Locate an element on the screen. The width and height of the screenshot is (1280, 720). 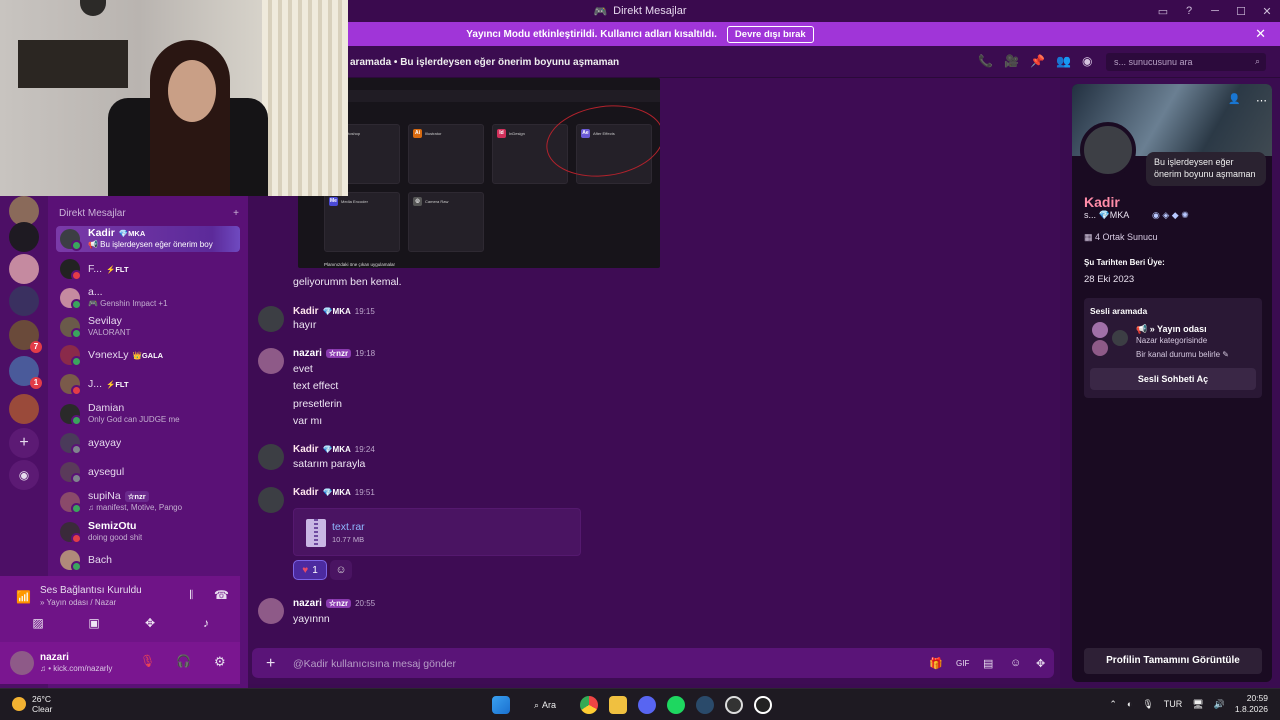
file-attachment: text.rar 10.77 MB is located at coordinates (437, 532).